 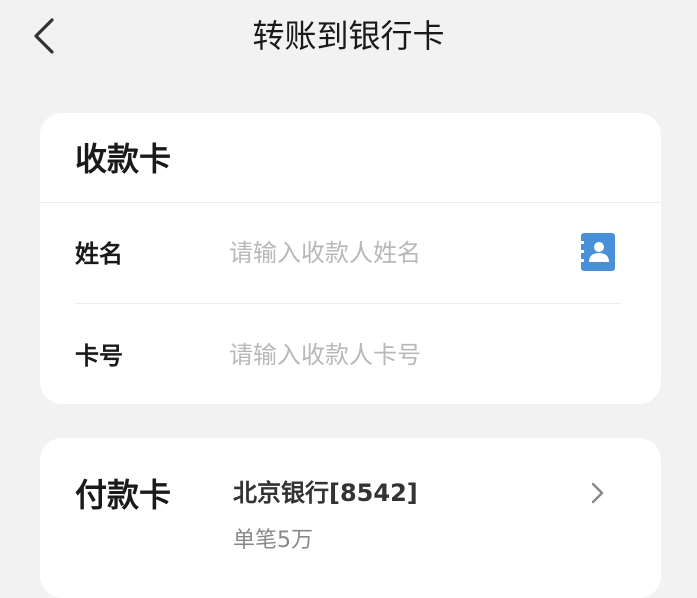 What do you see at coordinates (123, 159) in the screenshot?
I see `payee-card-title: 收款卡` at bounding box center [123, 159].